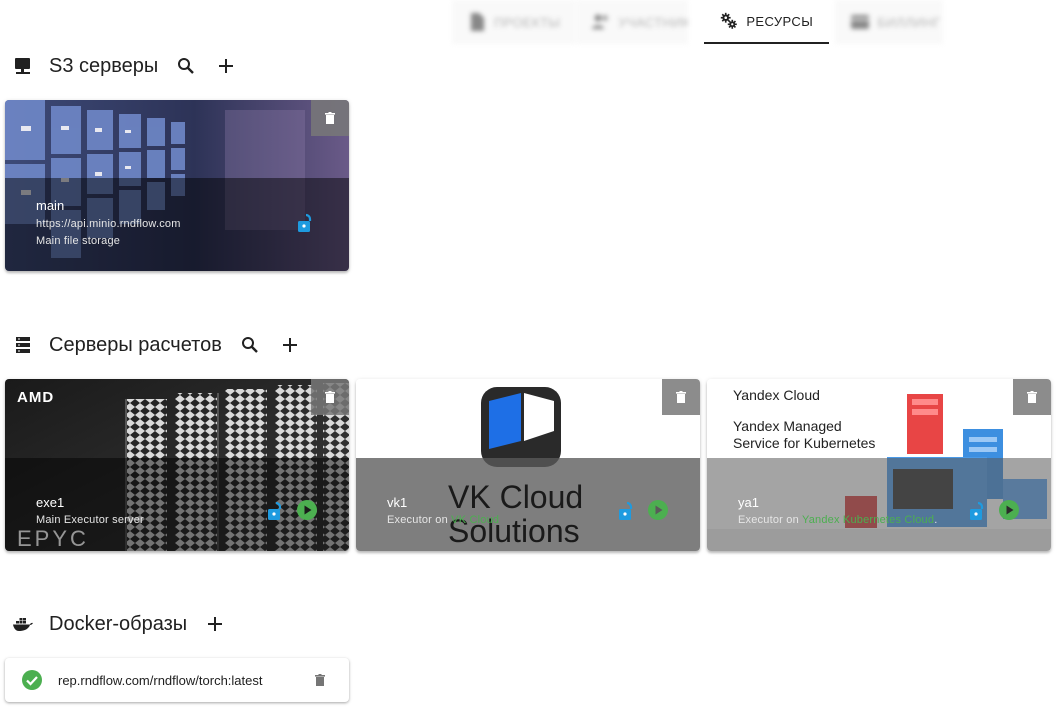 The width and height of the screenshot is (1063, 713). What do you see at coordinates (23, 66) in the screenshot?
I see `storage-server-icon` at bounding box center [23, 66].